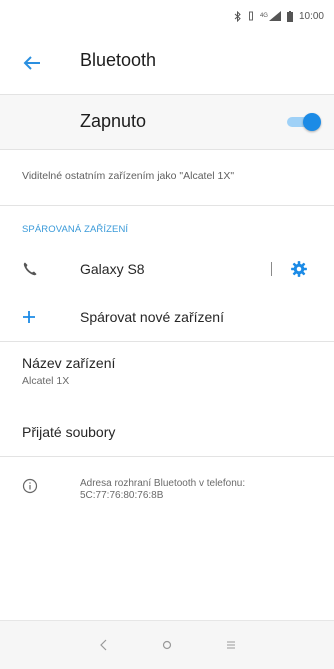 The height and width of the screenshot is (669, 334). What do you see at coordinates (167, 434) in the screenshot?
I see `received-files-row: Přijaté soubory` at bounding box center [167, 434].